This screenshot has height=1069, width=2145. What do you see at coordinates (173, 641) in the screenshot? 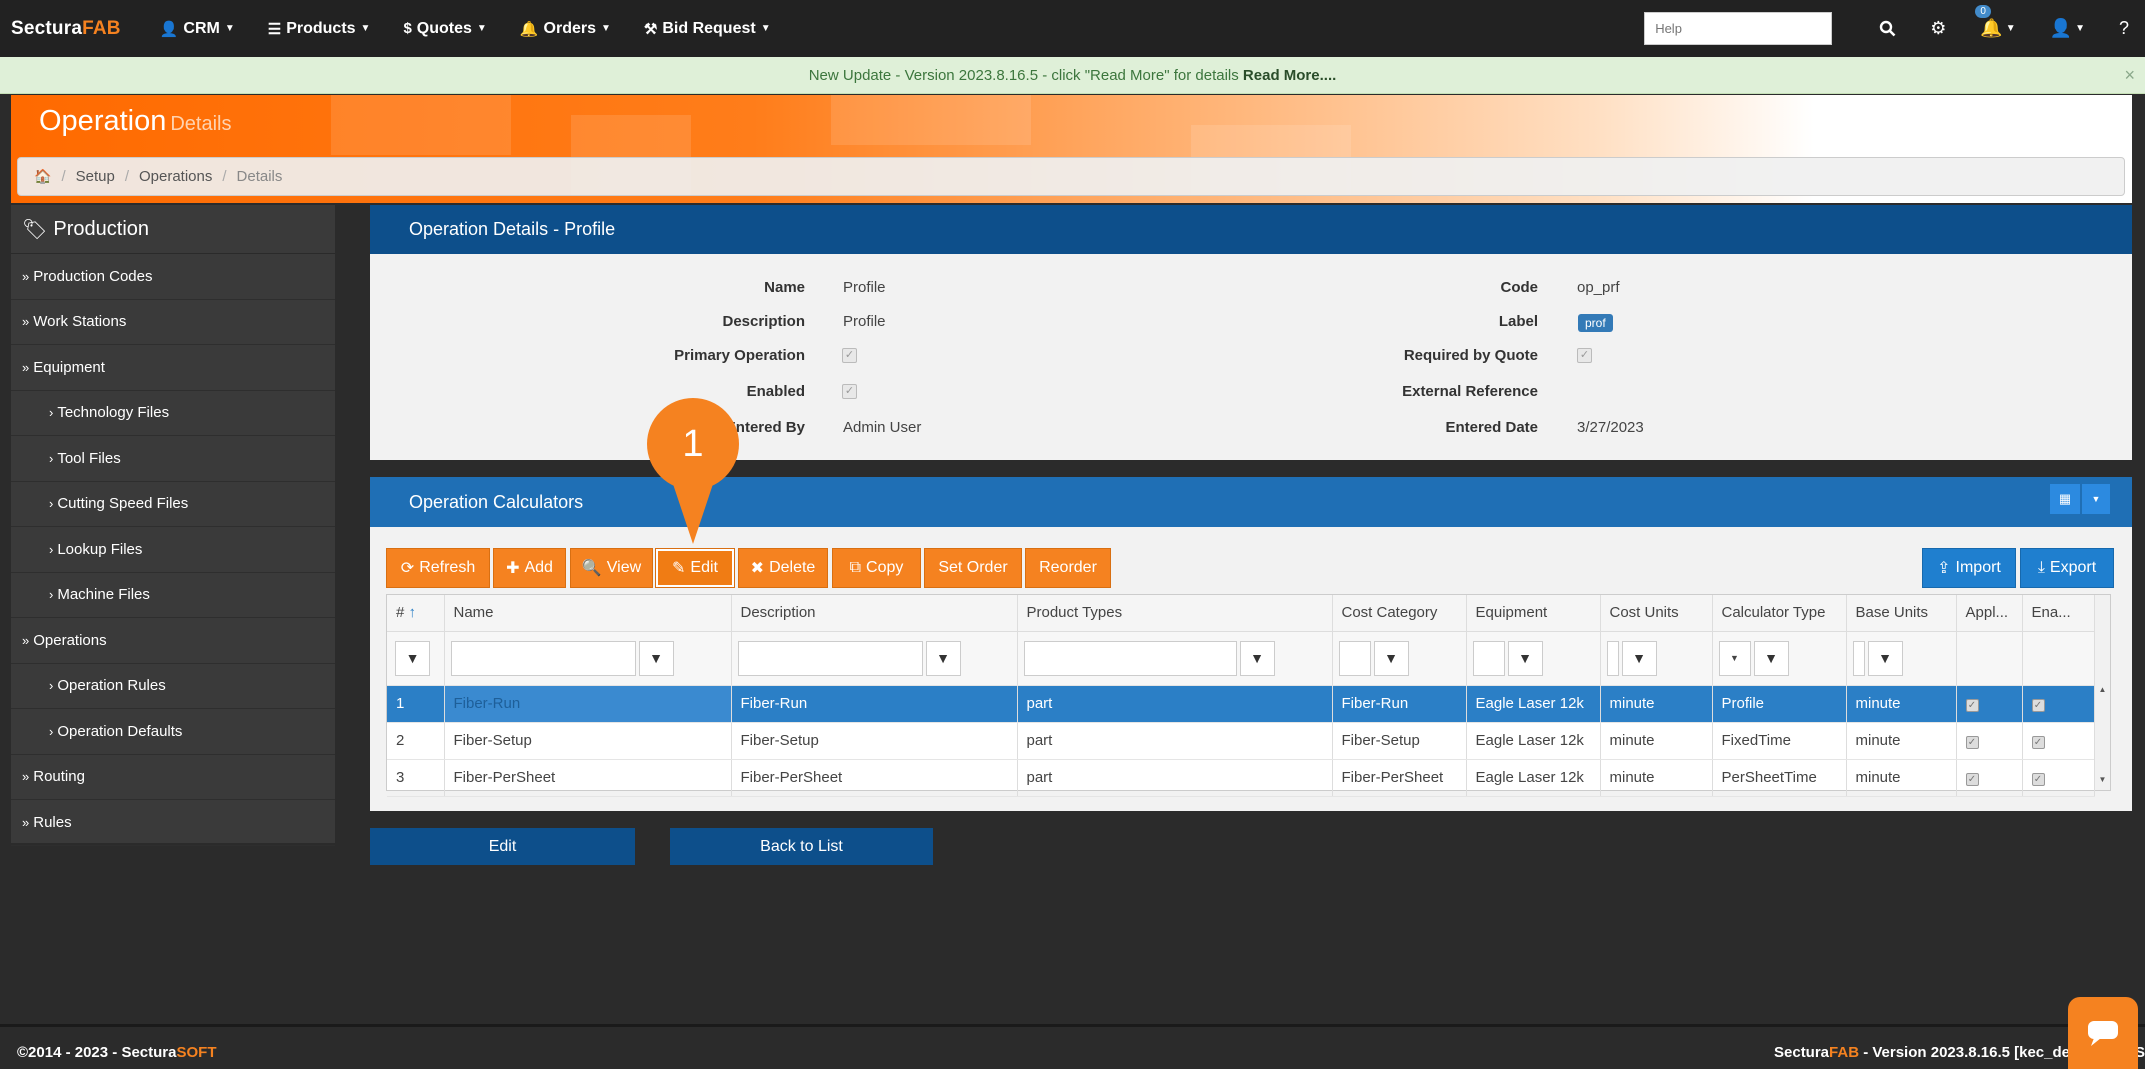
I see `sidebar-item-operations: » Operations` at bounding box center [173, 641].